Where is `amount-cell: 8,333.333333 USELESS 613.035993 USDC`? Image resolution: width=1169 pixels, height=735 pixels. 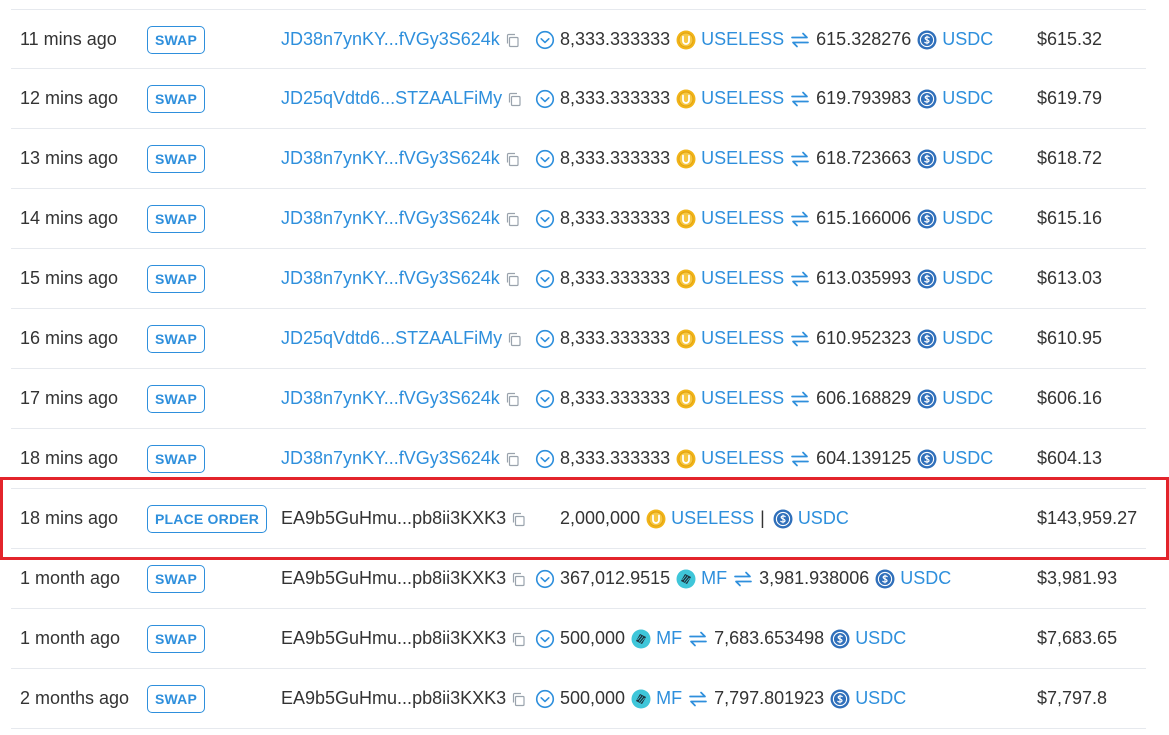 amount-cell: 8,333.333333 USELESS 613.035993 USDC is located at coordinates (764, 278).